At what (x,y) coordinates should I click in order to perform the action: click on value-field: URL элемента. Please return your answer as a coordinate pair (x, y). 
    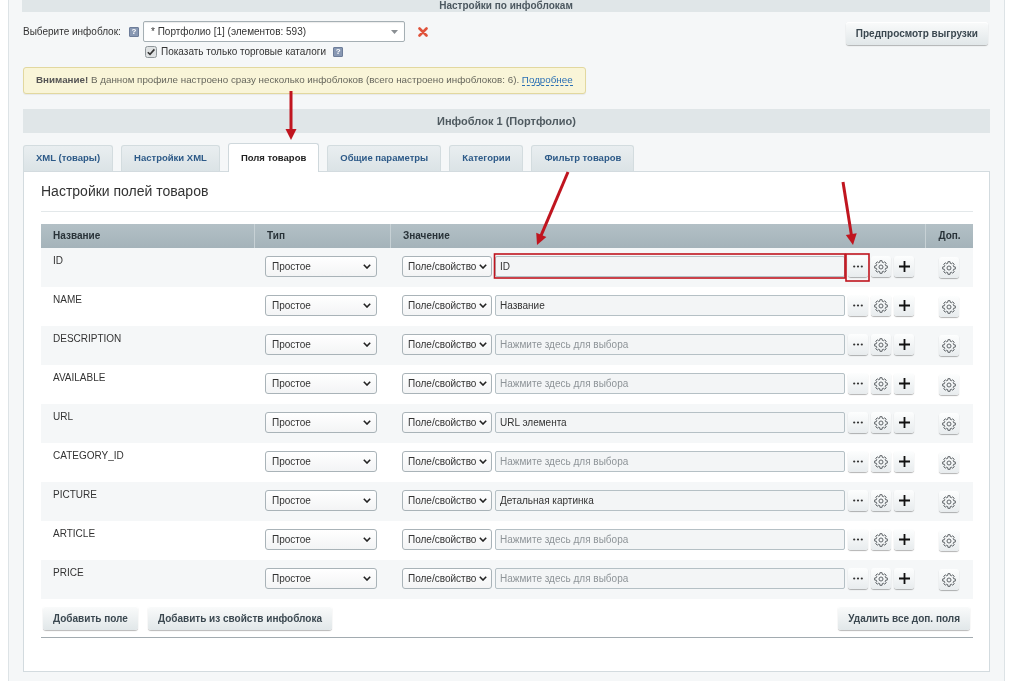
    Looking at the image, I should click on (670, 422).